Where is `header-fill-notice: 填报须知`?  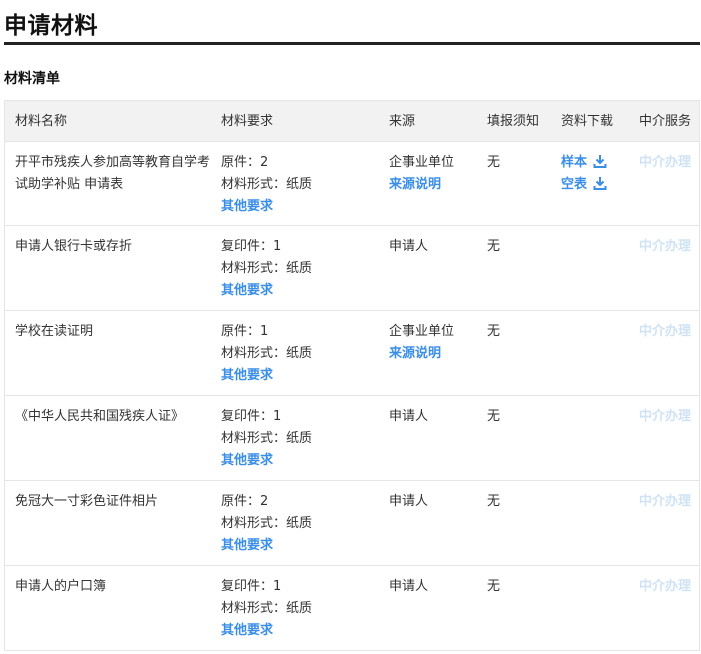 header-fill-notice: 填报须知 is located at coordinates (513, 121).